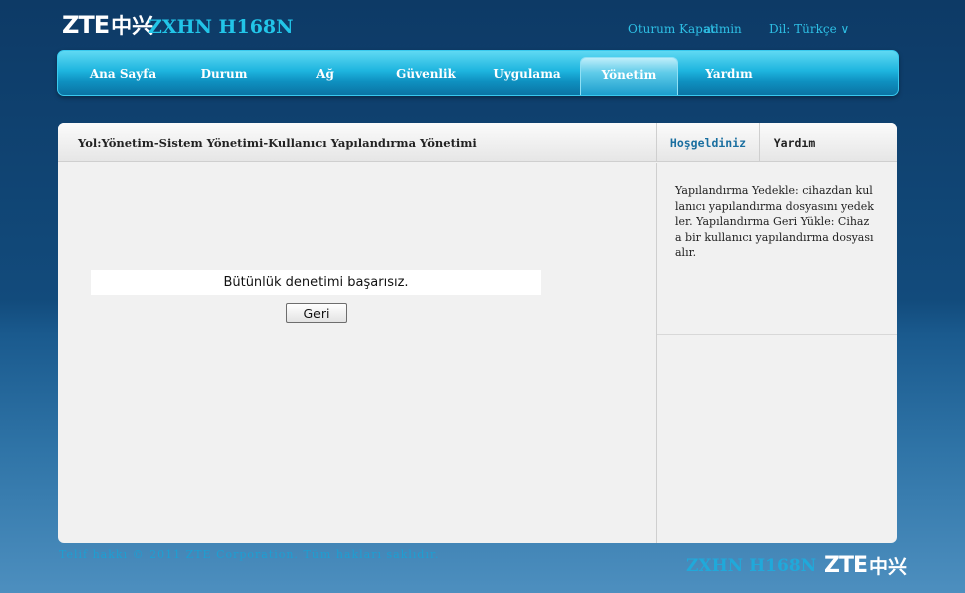 The height and width of the screenshot is (593, 965). What do you see at coordinates (846, 565) in the screenshot?
I see `footer-logo-text: ZTE` at bounding box center [846, 565].